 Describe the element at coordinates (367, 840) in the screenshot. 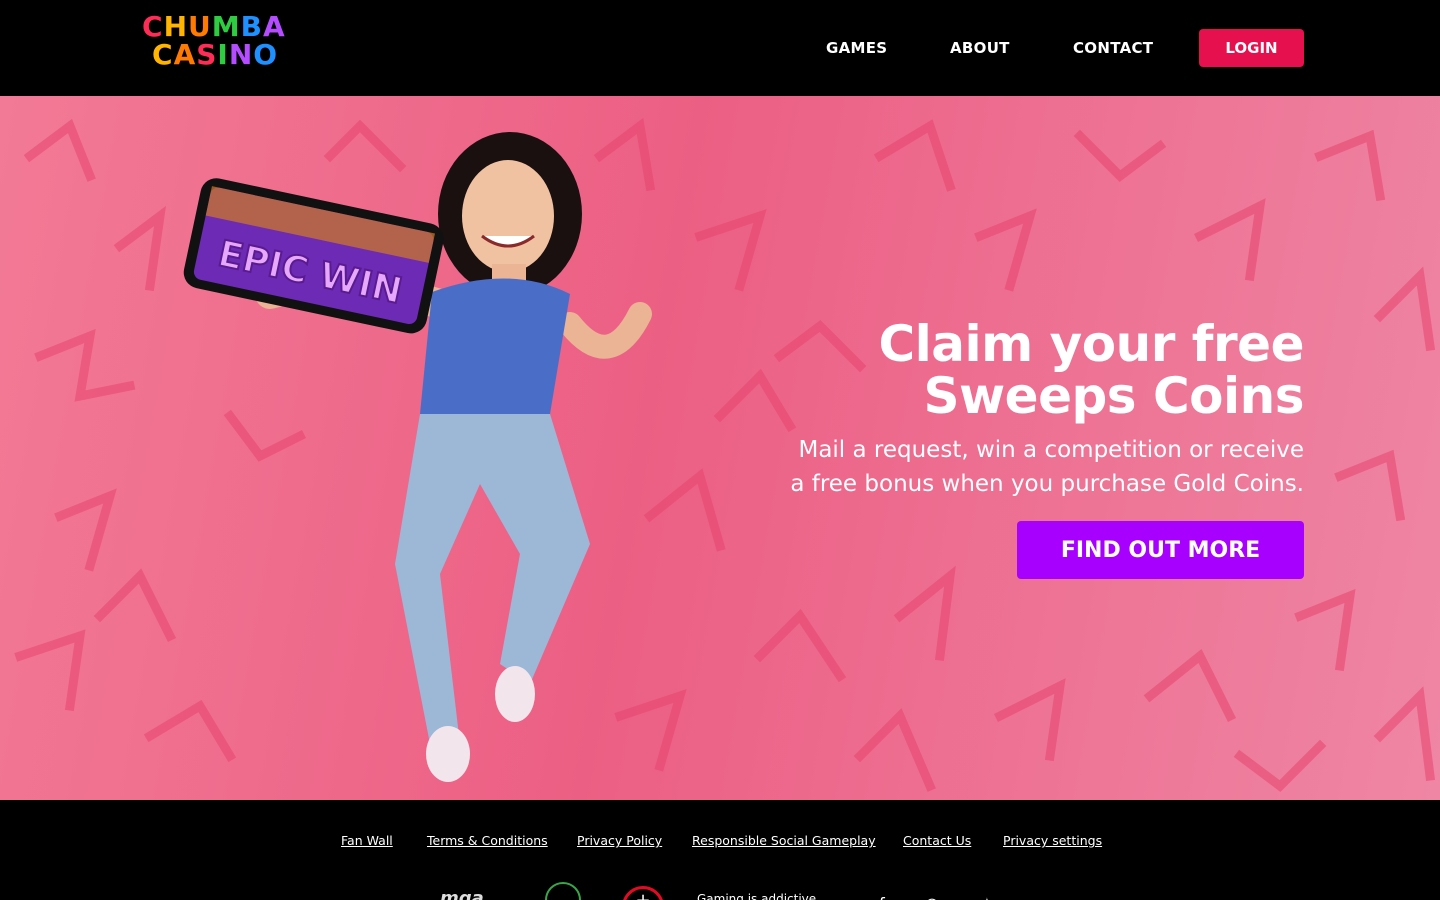

I see `footer-link-fan-wall: Fan Wall` at that location.